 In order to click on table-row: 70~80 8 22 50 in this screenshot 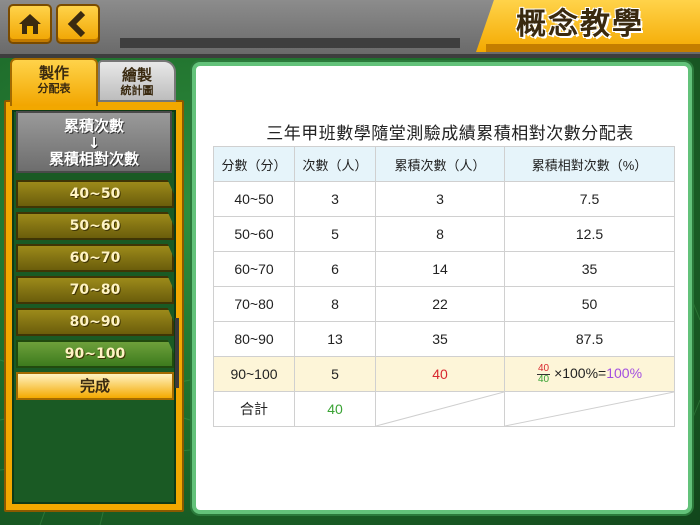, I will do `click(444, 304)`.